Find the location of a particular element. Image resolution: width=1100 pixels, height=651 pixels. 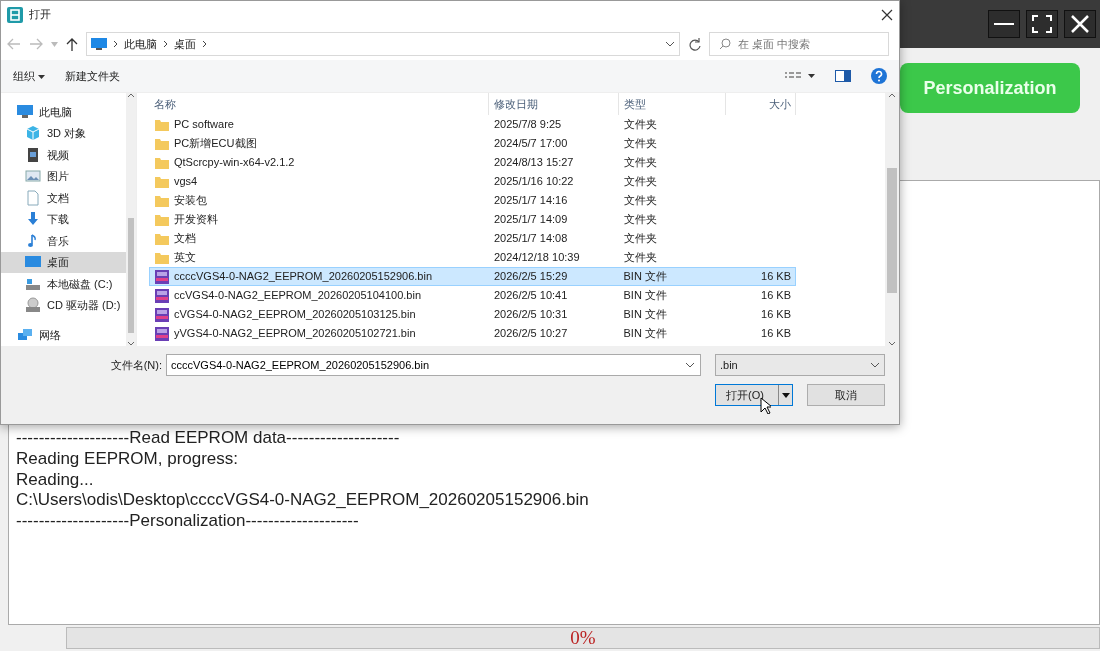

column-header: 修改日期 is located at coordinates (554, 104).